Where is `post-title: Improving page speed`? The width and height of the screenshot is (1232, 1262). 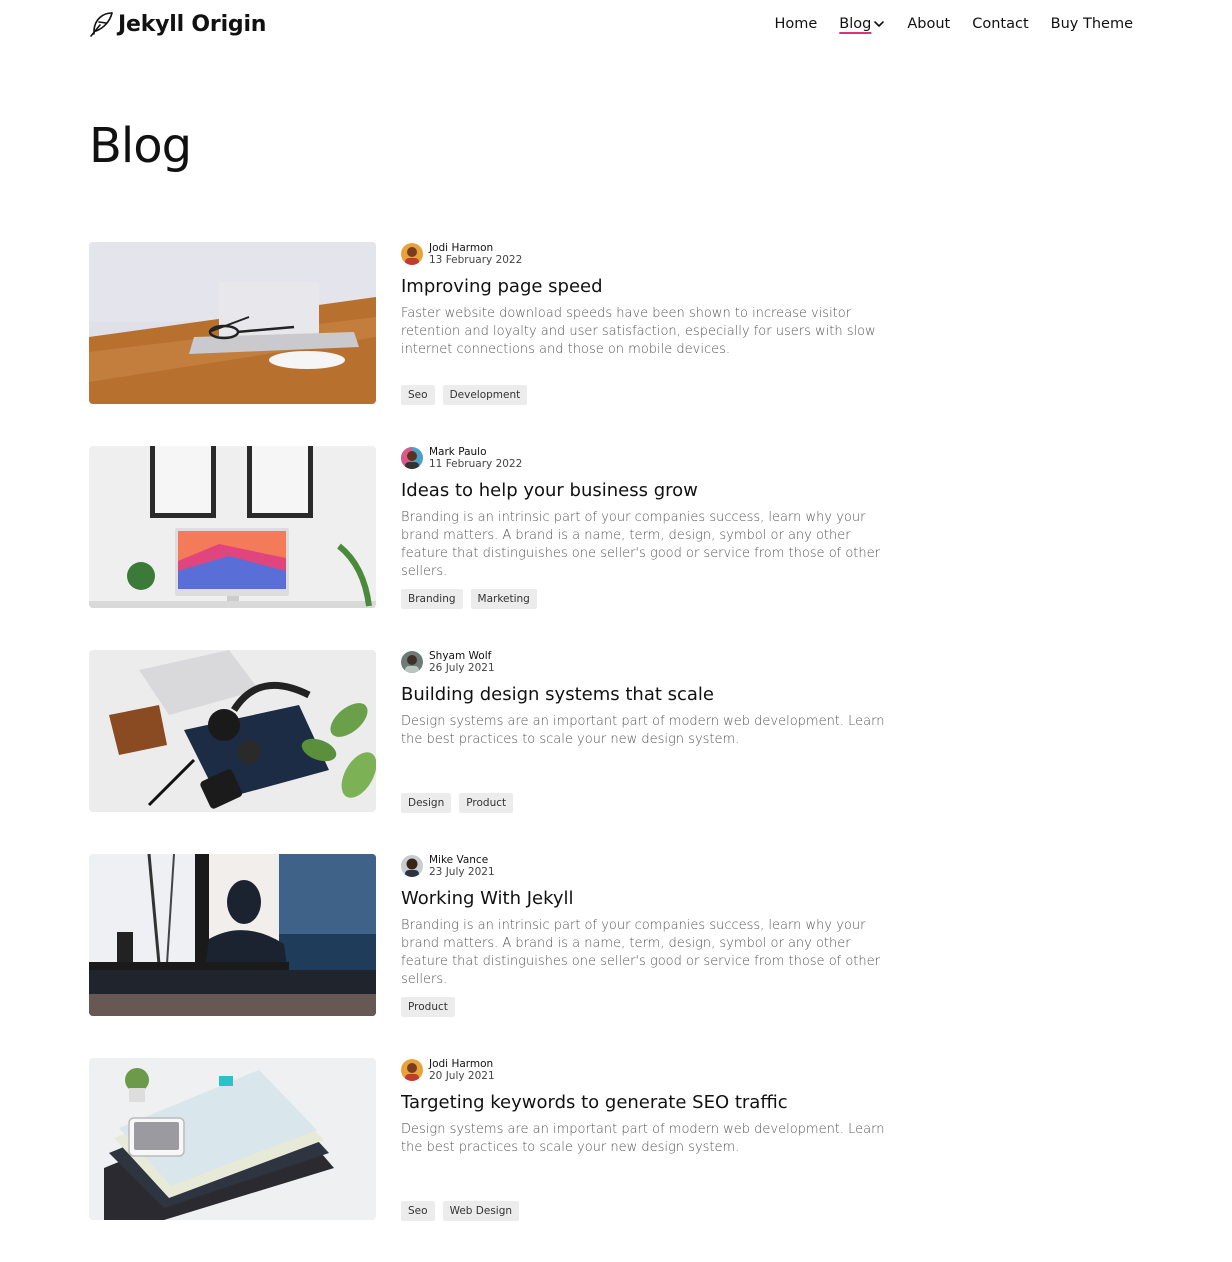 post-title: Improving page speed is located at coordinates (646, 287).